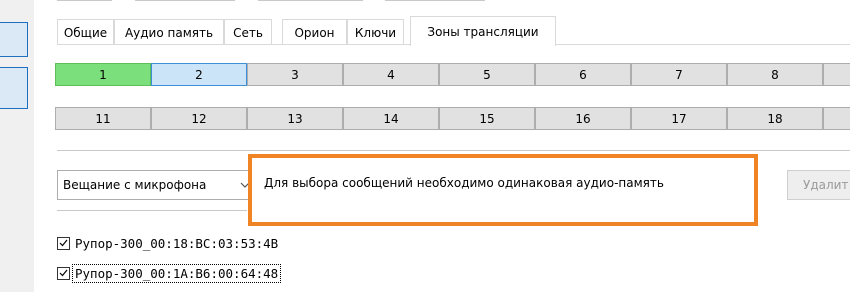 The image size is (850, 292). Describe the element at coordinates (152, 210) in the screenshot. I see `list-divider` at that location.